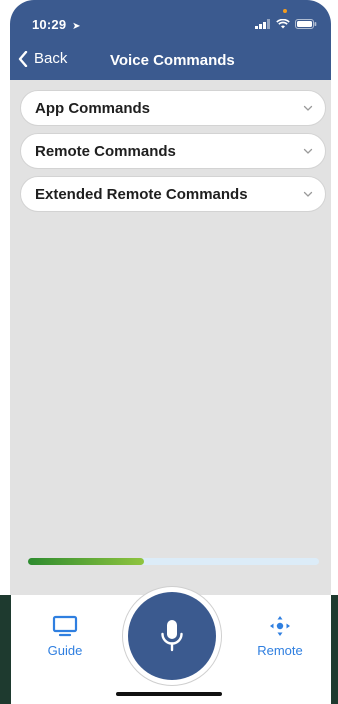 The width and height of the screenshot is (338, 704). What do you see at coordinates (262, 24) in the screenshot?
I see `signal-icon` at bounding box center [262, 24].